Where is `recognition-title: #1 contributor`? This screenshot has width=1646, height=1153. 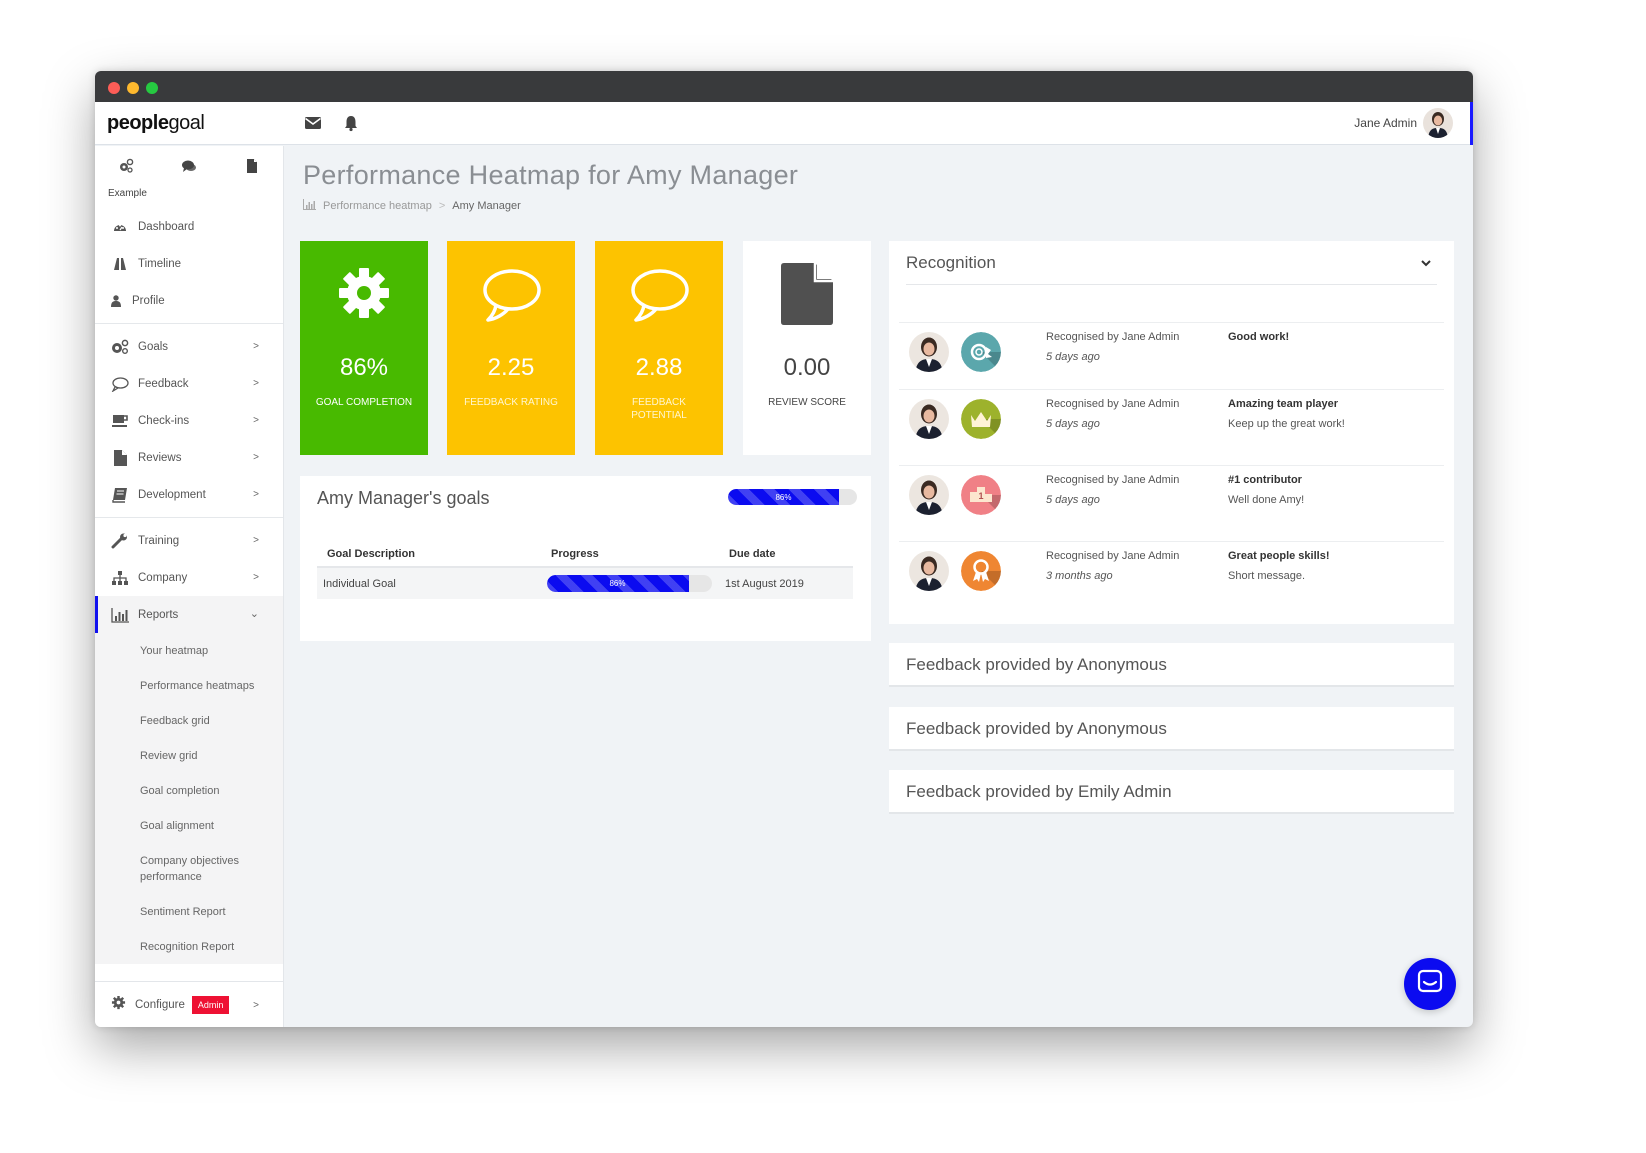
recognition-title: #1 contributor is located at coordinates (1265, 480).